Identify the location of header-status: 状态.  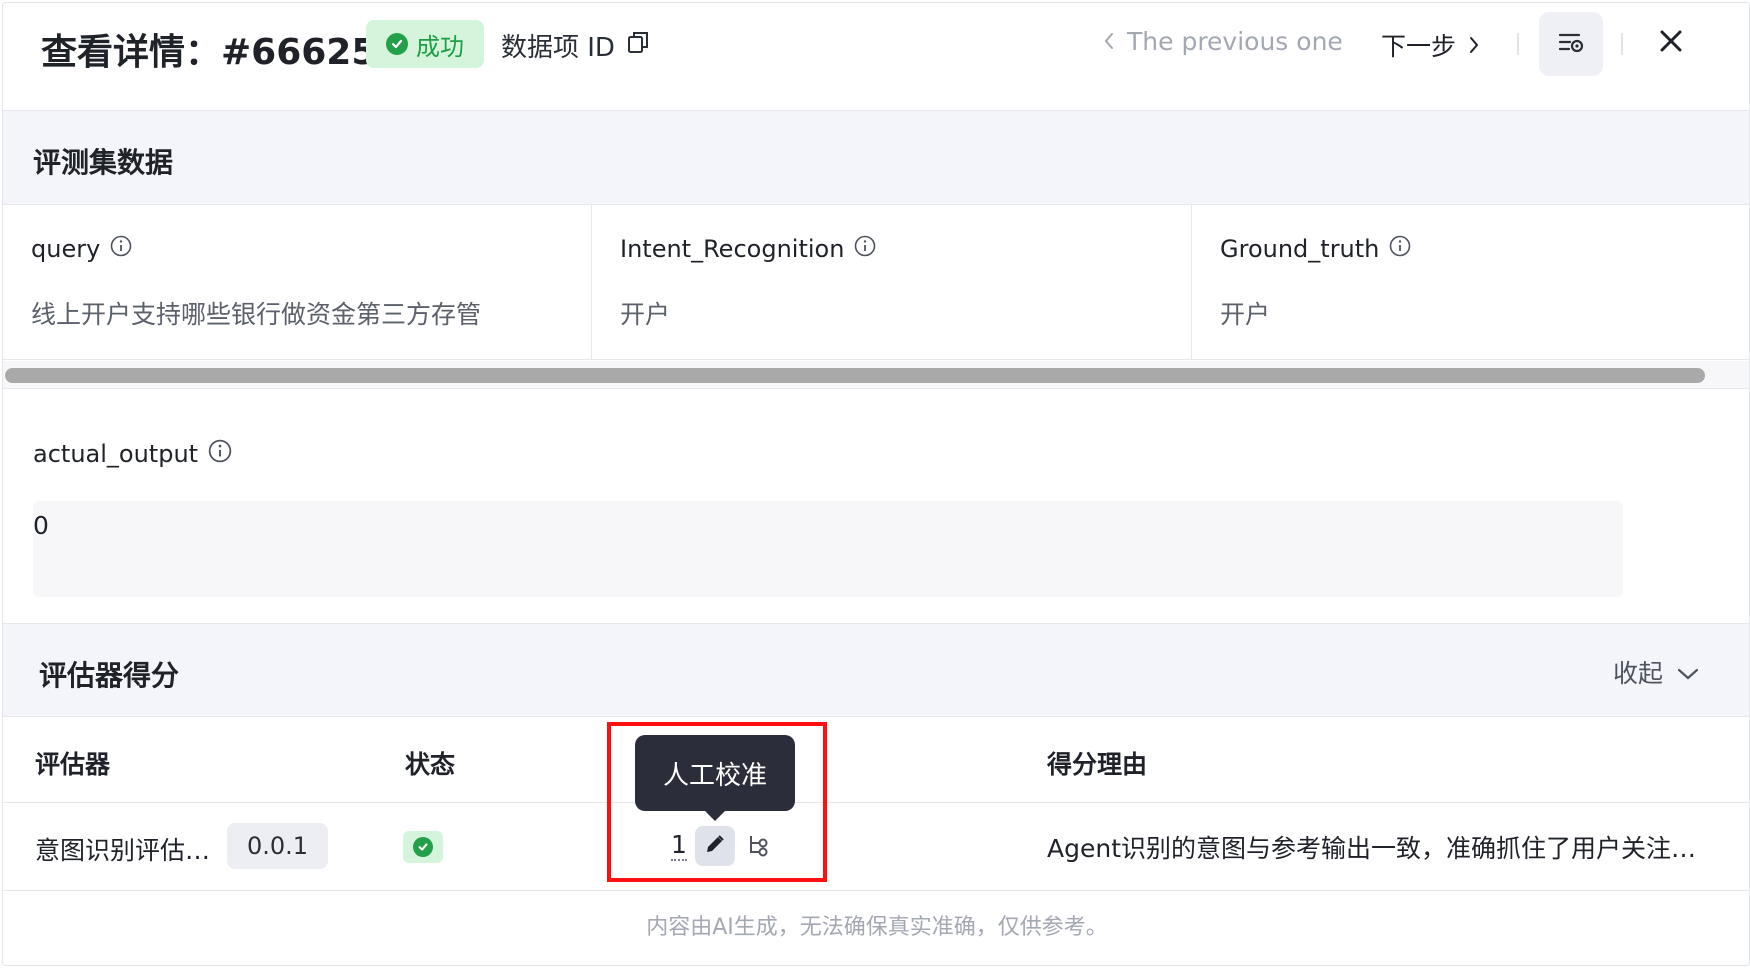
(430, 764).